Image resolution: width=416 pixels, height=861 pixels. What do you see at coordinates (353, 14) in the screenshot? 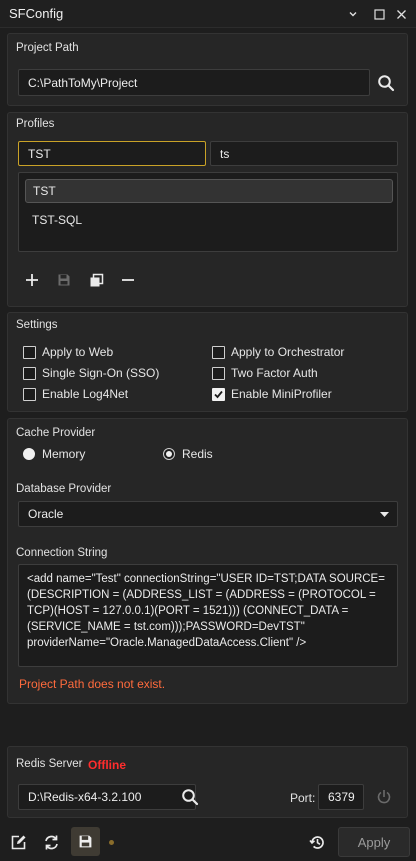
I see `chevron-down-icon` at bounding box center [353, 14].